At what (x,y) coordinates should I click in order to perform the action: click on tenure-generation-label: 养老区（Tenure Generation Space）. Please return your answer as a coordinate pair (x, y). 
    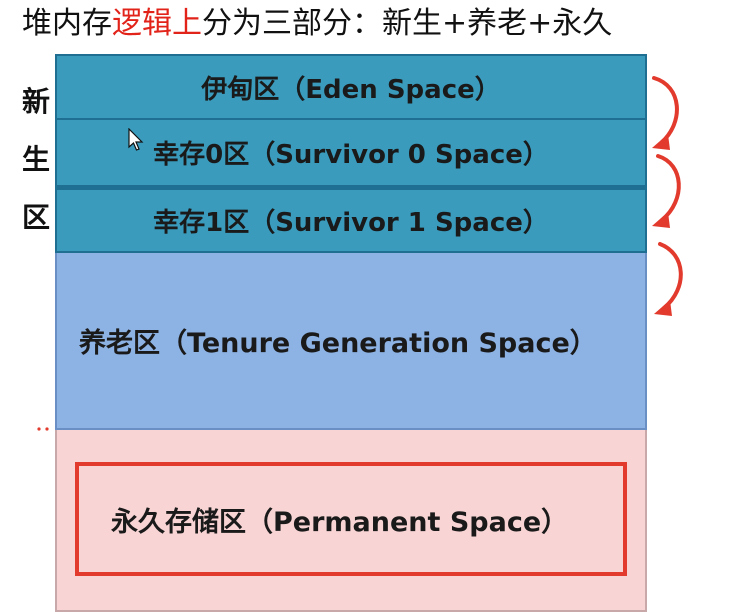
    Looking at the image, I should click on (338, 343).